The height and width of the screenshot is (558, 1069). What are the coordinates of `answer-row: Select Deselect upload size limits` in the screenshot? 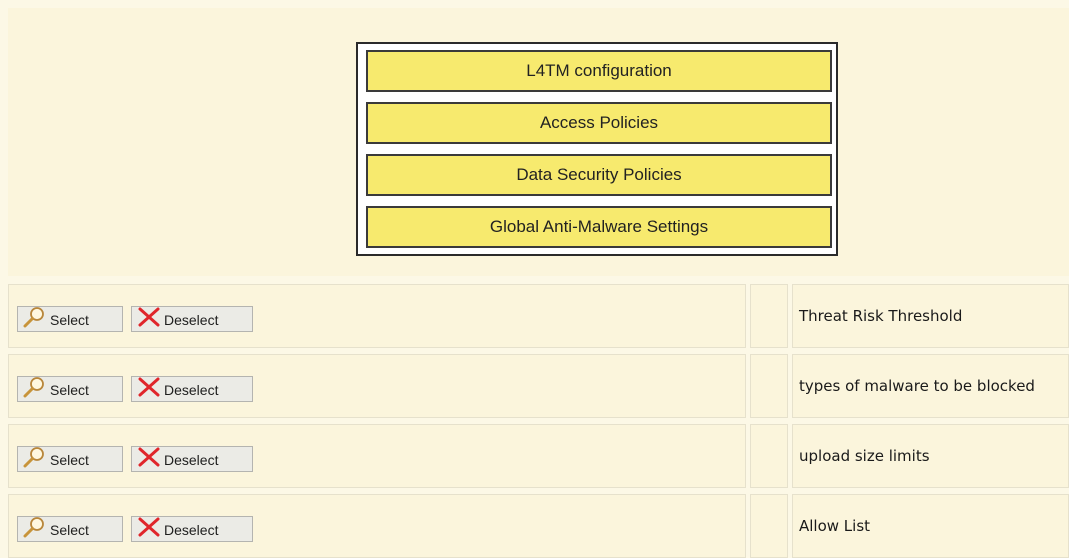 It's located at (538, 456).